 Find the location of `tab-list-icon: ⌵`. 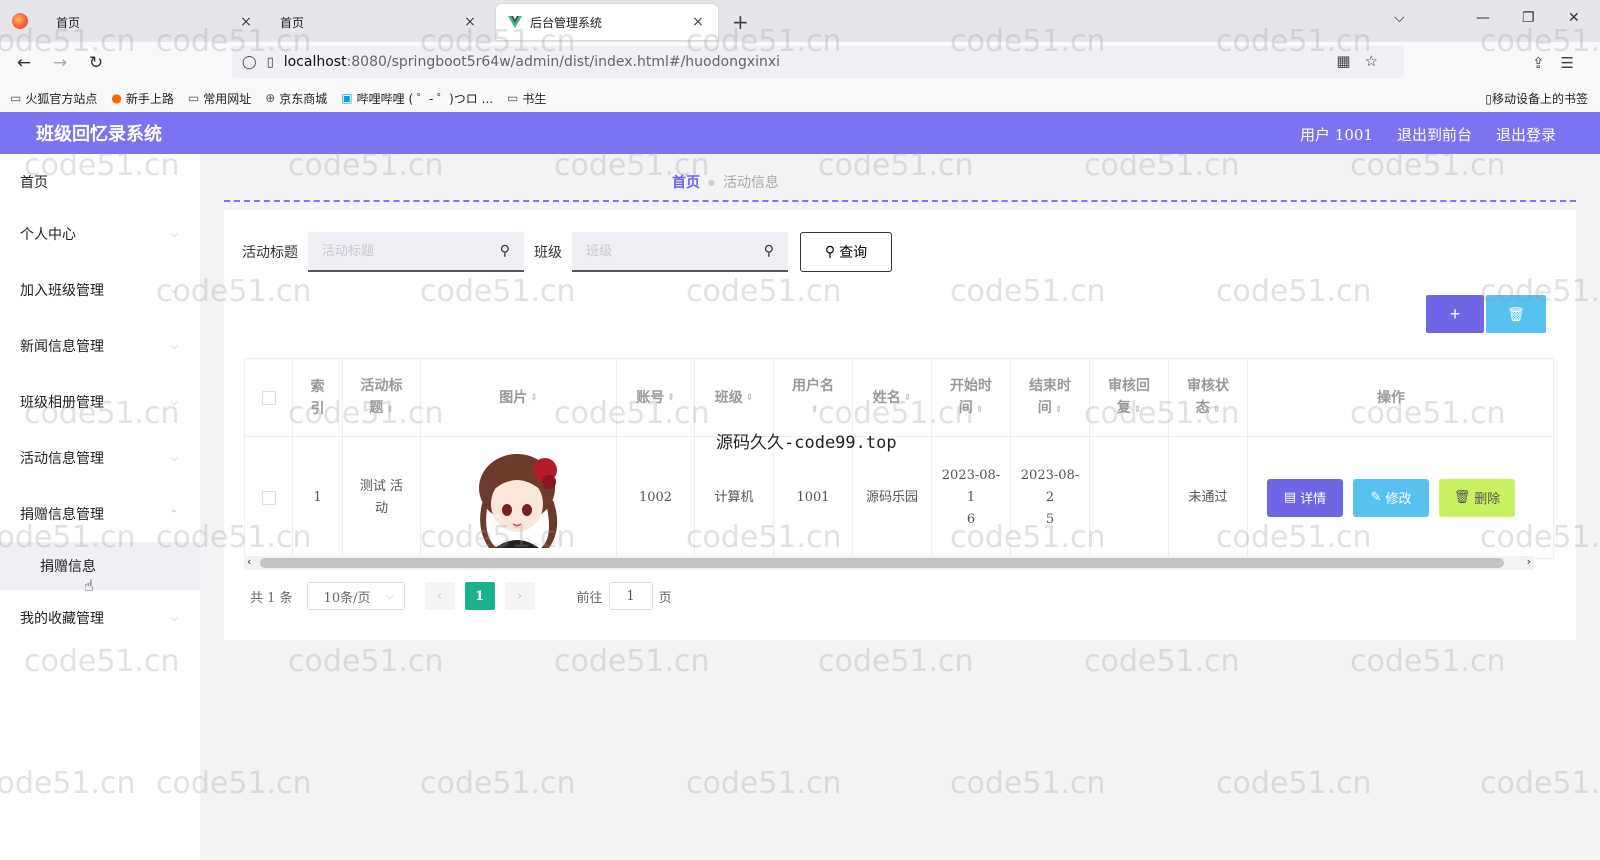

tab-list-icon: ⌵ is located at coordinates (1399, 18).